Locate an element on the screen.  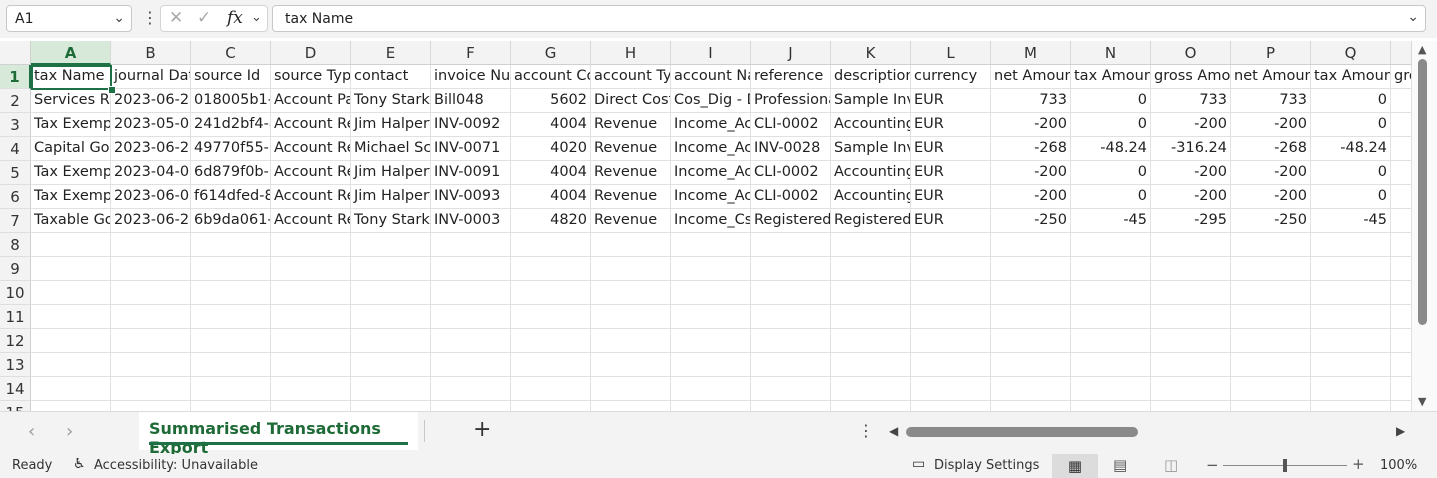
name-box: A1 ⌄ is located at coordinates (69, 18).